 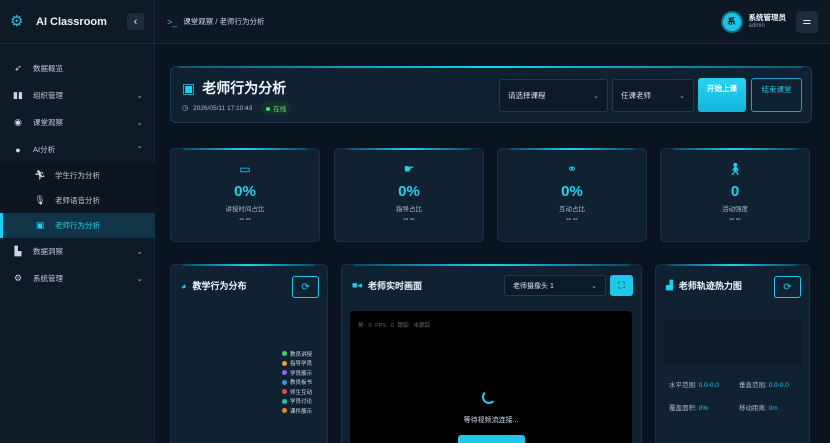 I want to click on camera-select-value: 老师摄像头 1, so click(x=533, y=286).